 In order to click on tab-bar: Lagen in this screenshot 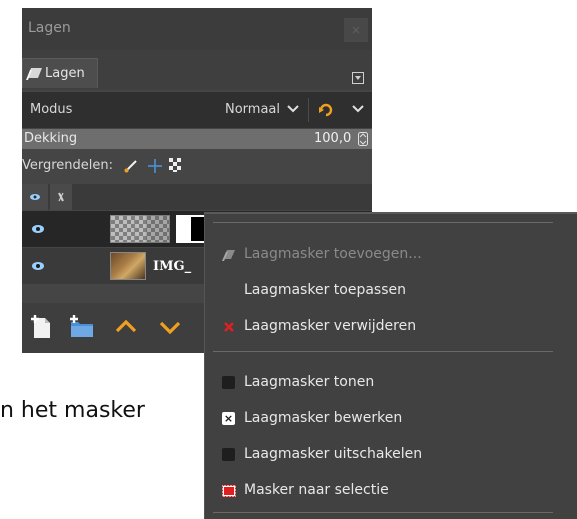, I will do `click(197, 70)`.